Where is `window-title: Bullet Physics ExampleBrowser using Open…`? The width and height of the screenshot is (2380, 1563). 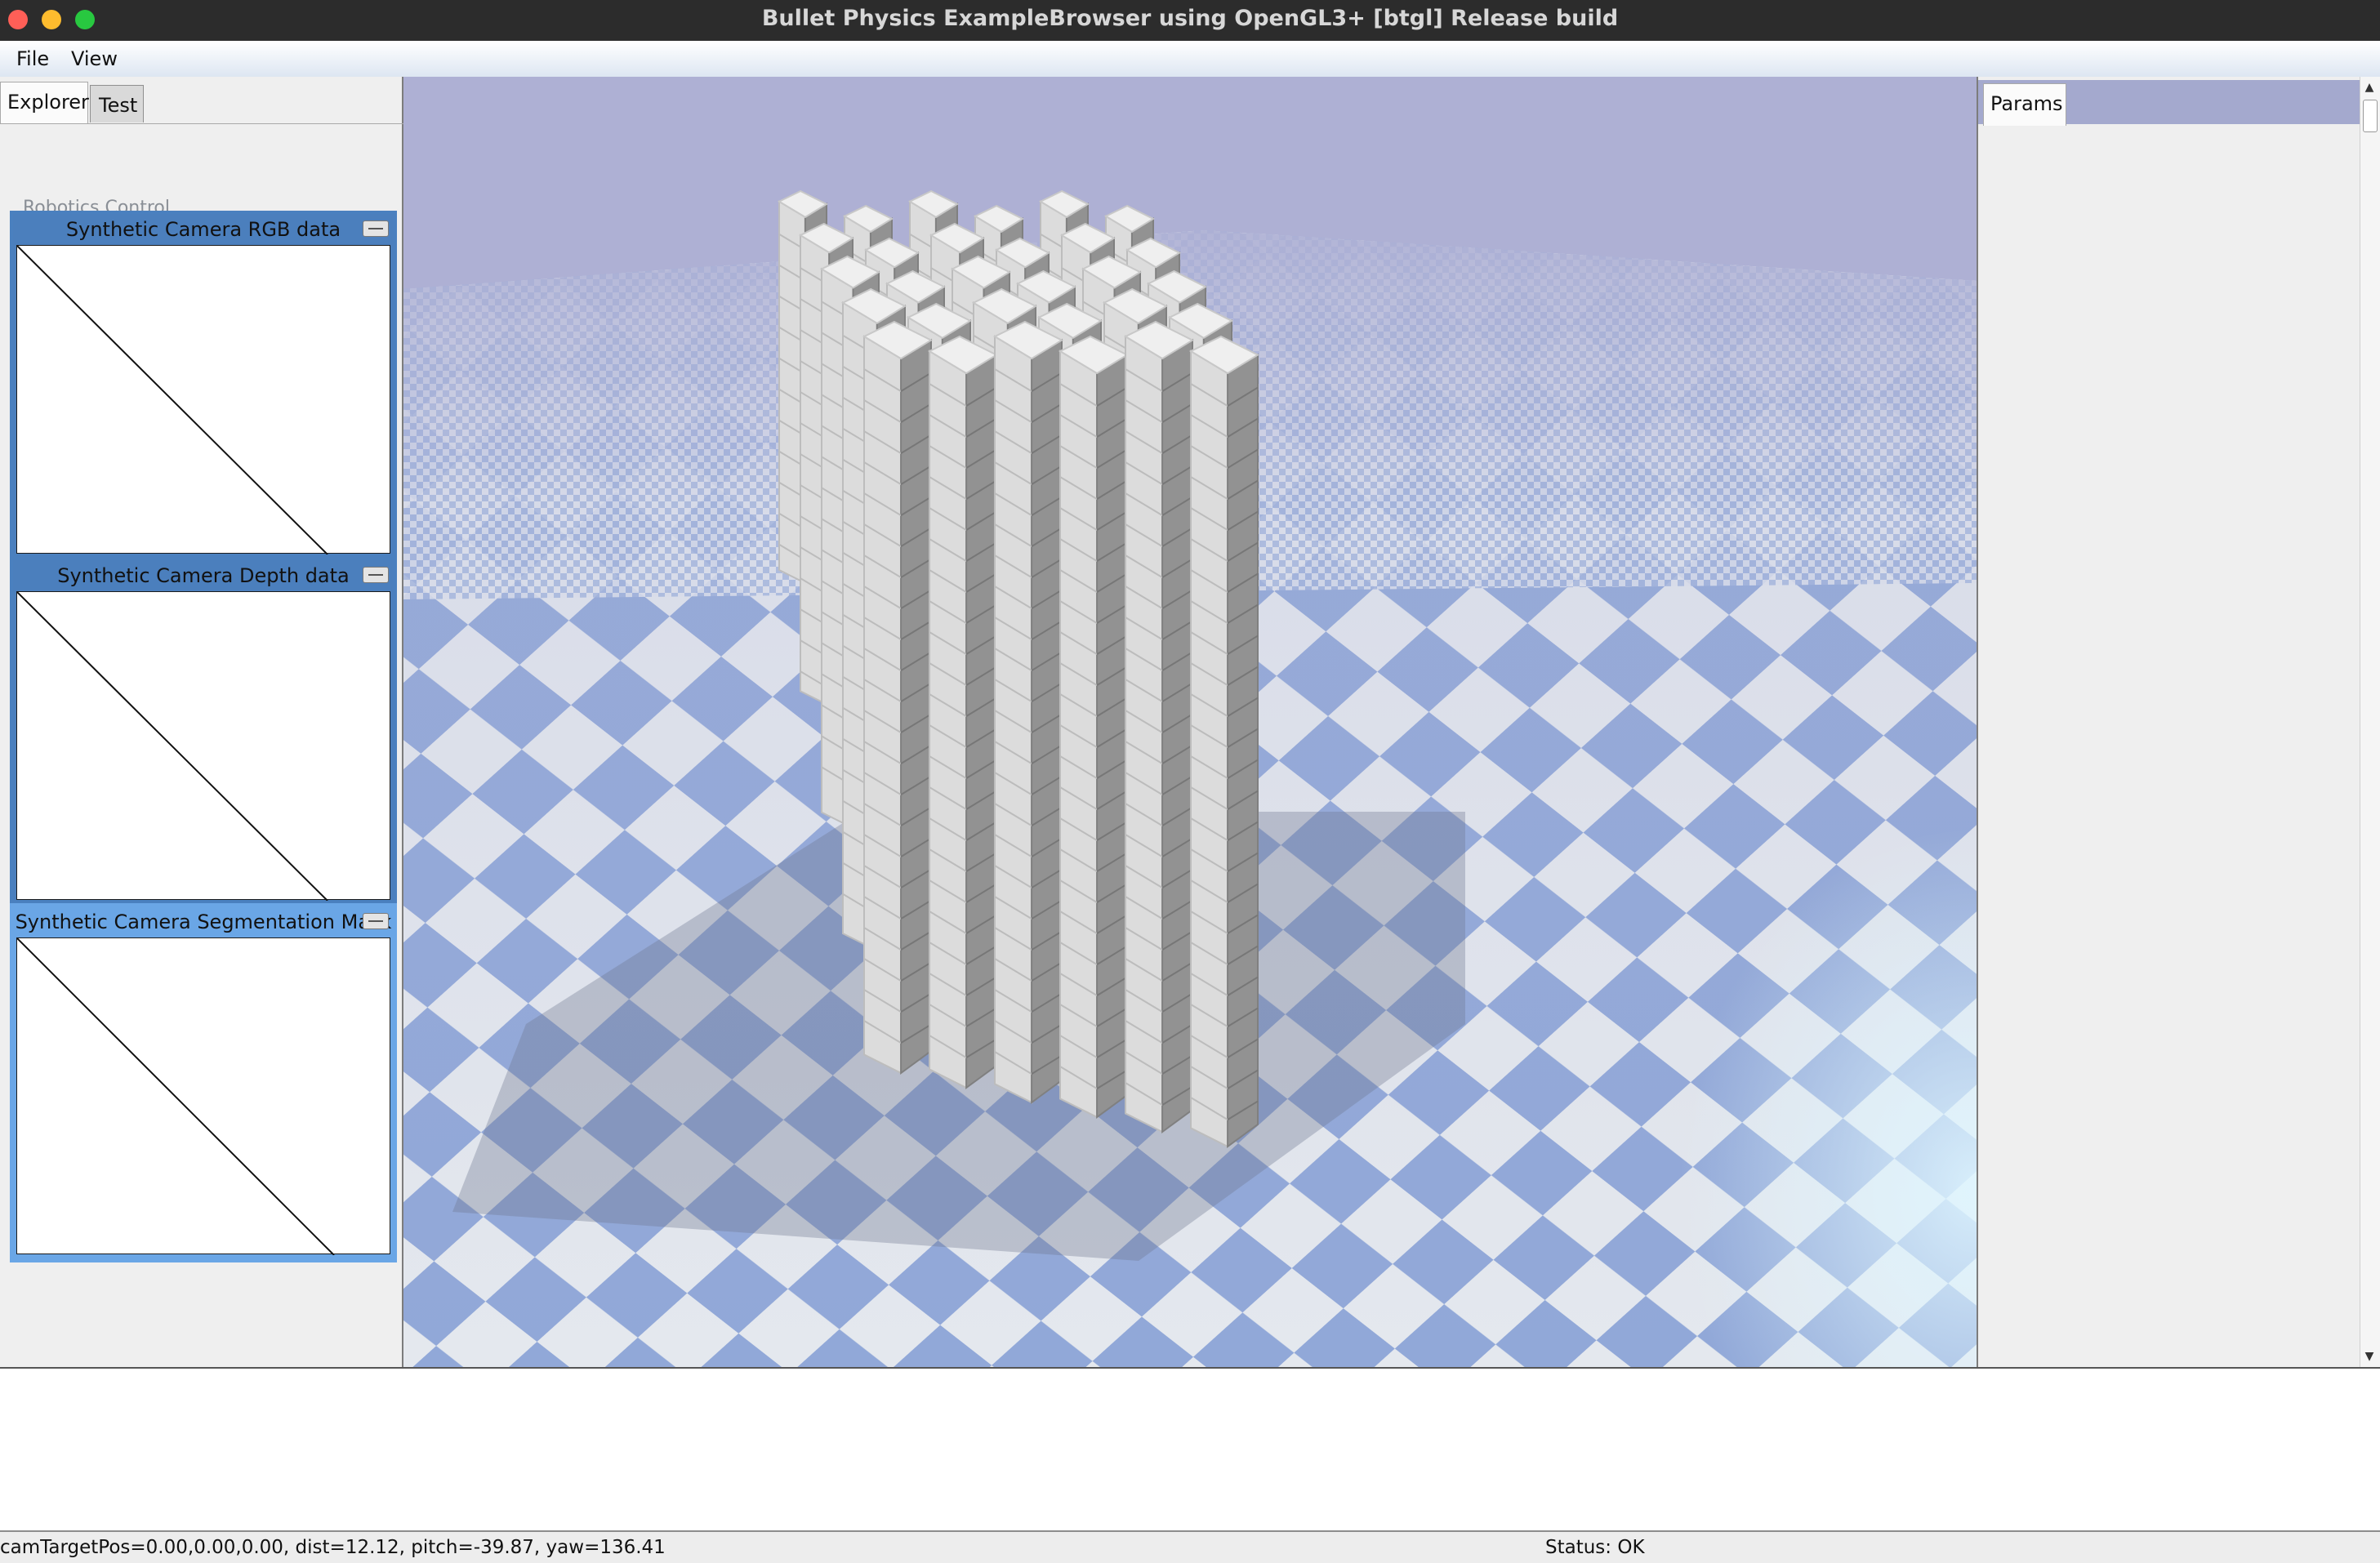
window-title: Bullet Physics ExampleBrowser using Open… is located at coordinates (1190, 18).